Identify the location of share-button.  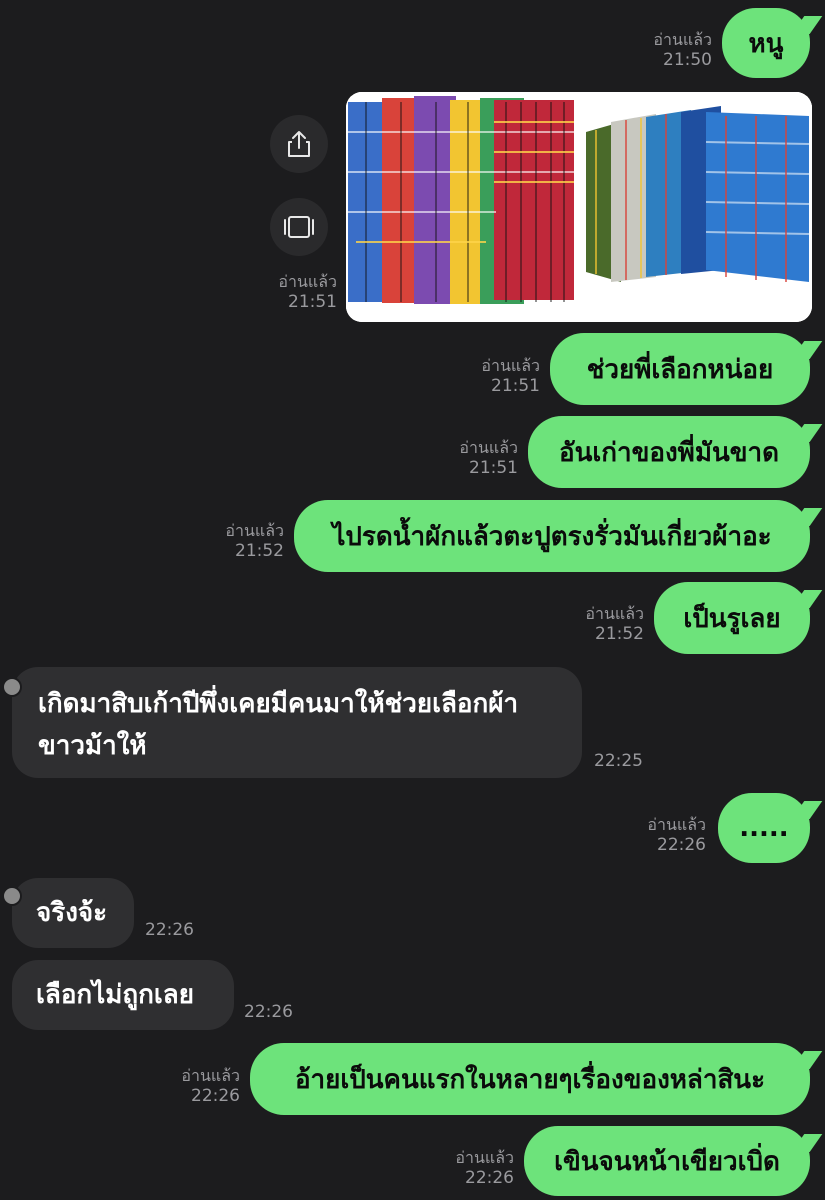
(299, 144).